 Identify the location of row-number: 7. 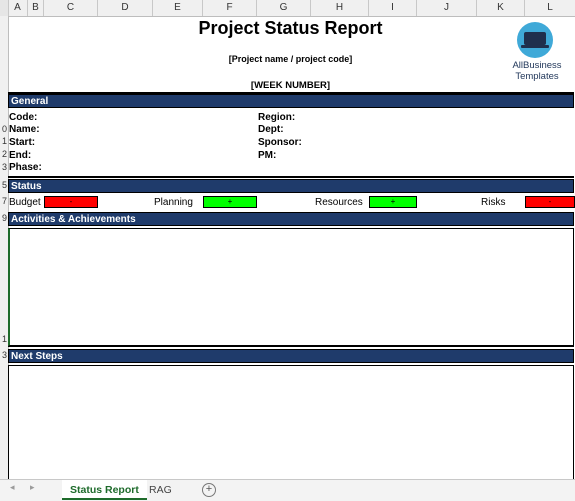
(4, 201).